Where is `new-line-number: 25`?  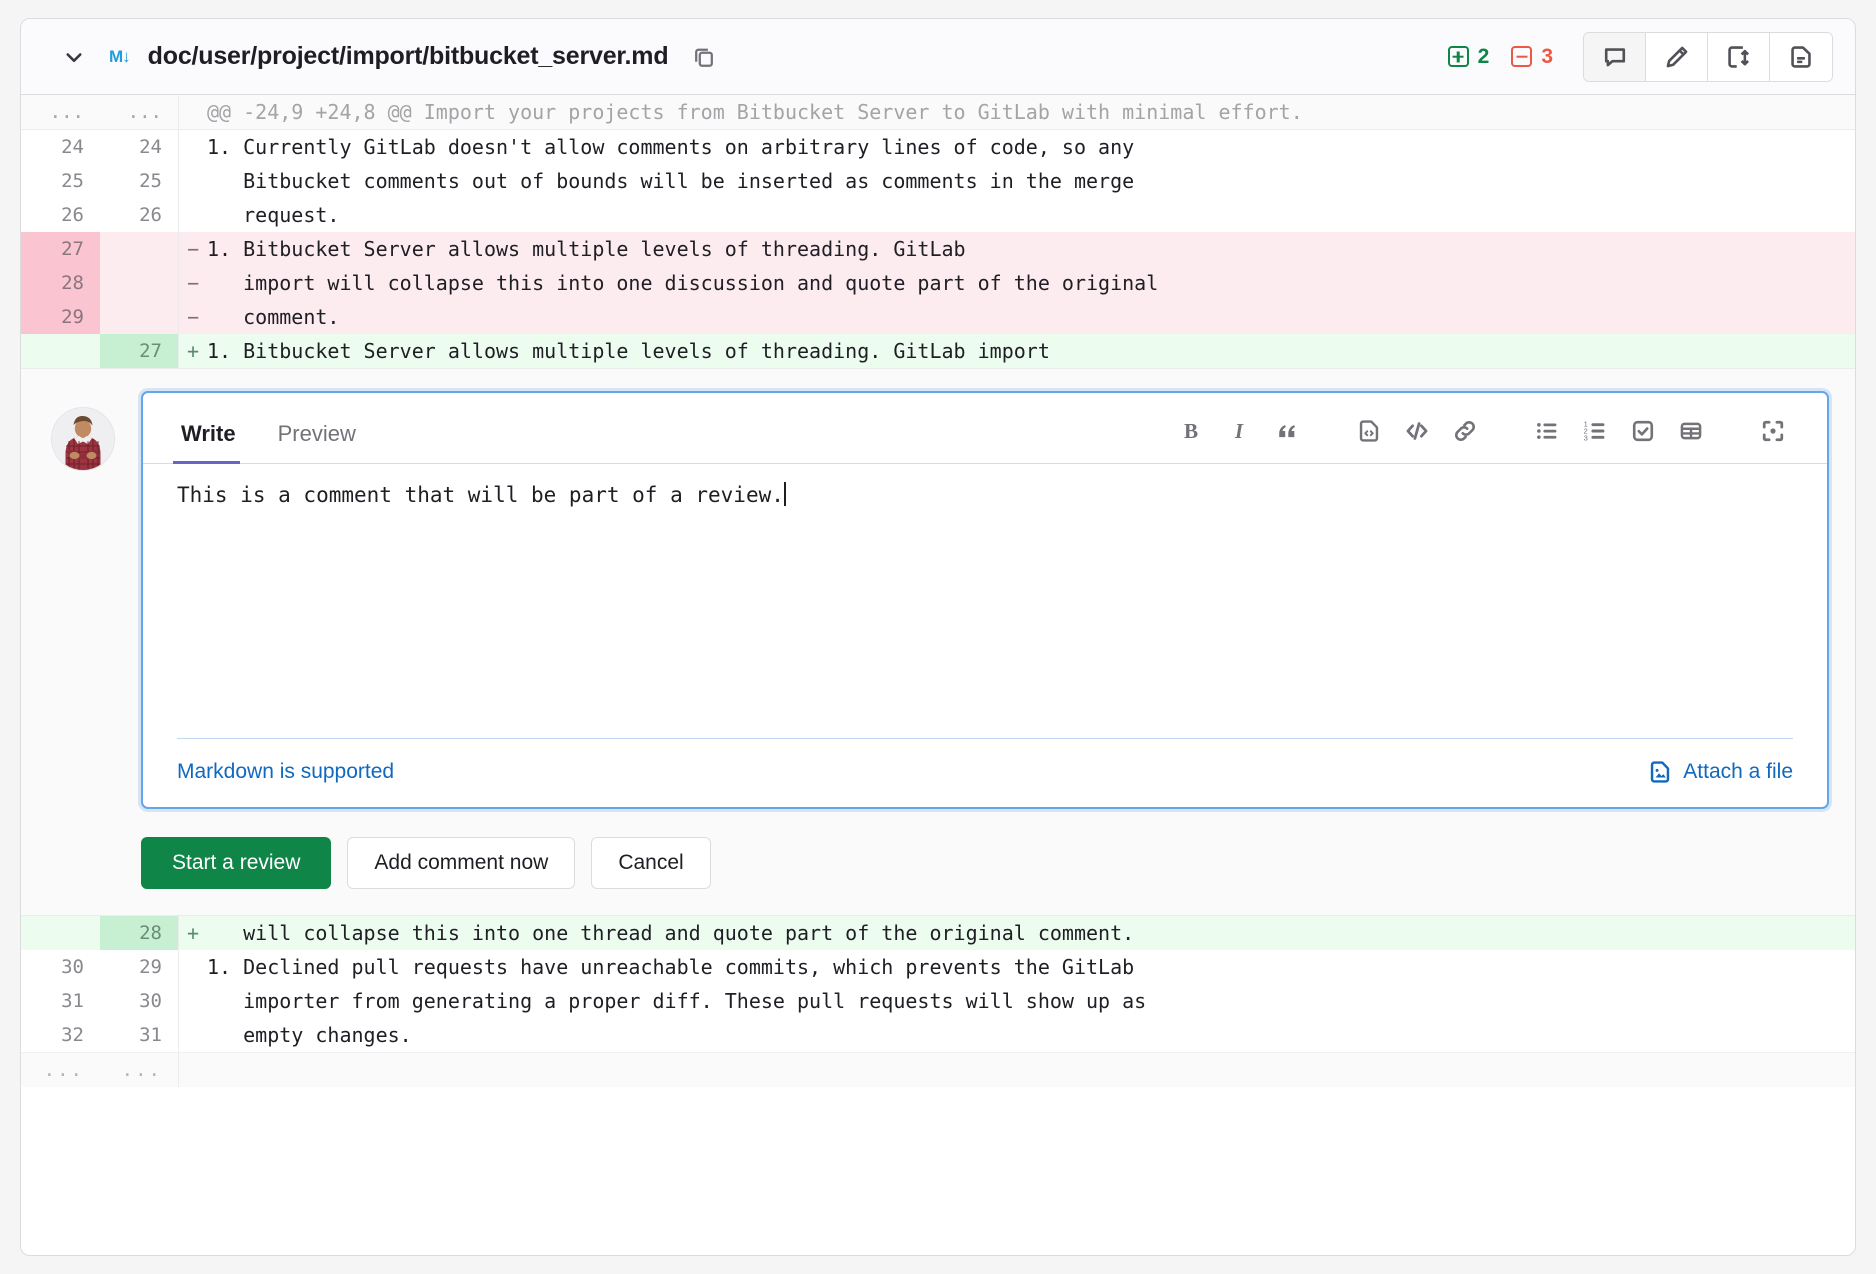 new-line-number: 25 is located at coordinates (139, 181).